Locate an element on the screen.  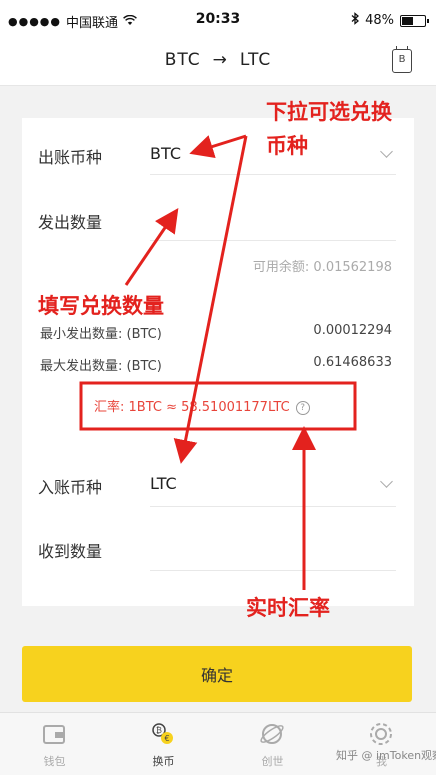
min-send-label: 最小发出数量: (BTC) is located at coordinates (101, 334).